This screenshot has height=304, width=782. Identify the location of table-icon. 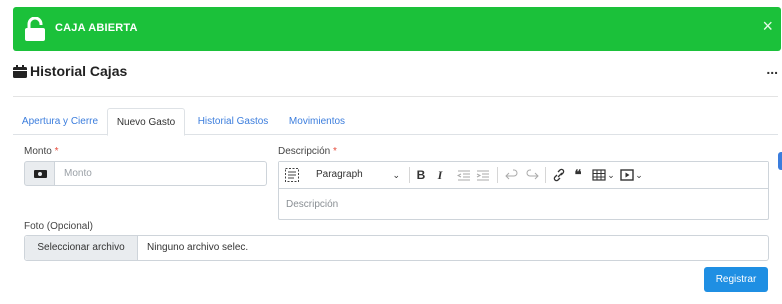
(599, 175).